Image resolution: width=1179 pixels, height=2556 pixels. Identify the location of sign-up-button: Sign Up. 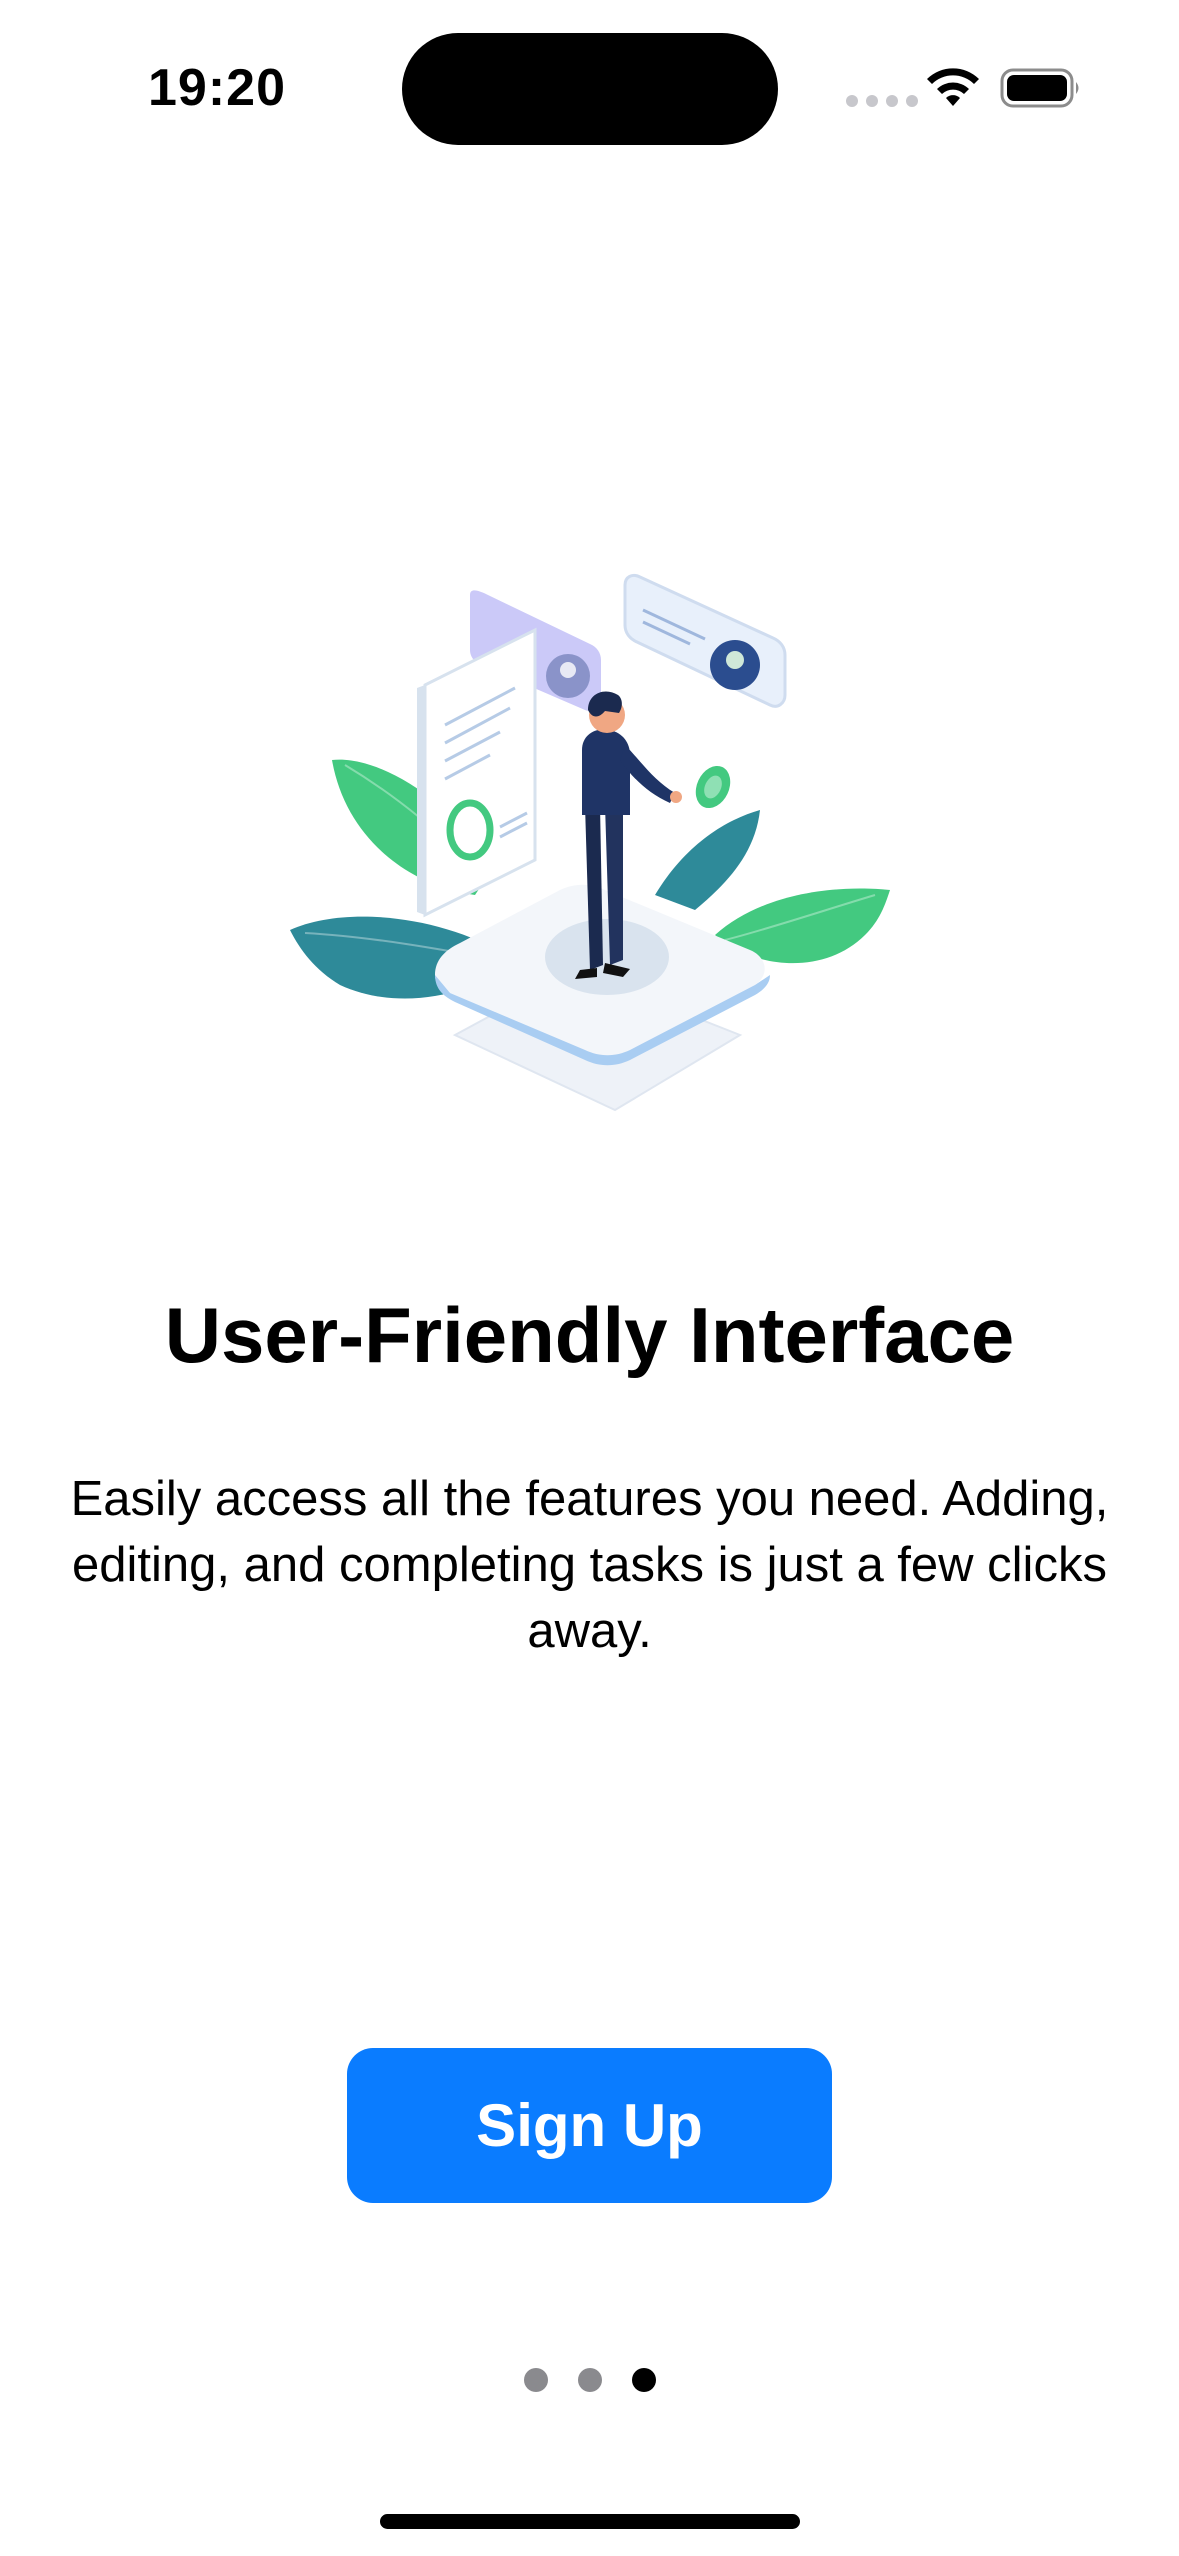
(589, 2125).